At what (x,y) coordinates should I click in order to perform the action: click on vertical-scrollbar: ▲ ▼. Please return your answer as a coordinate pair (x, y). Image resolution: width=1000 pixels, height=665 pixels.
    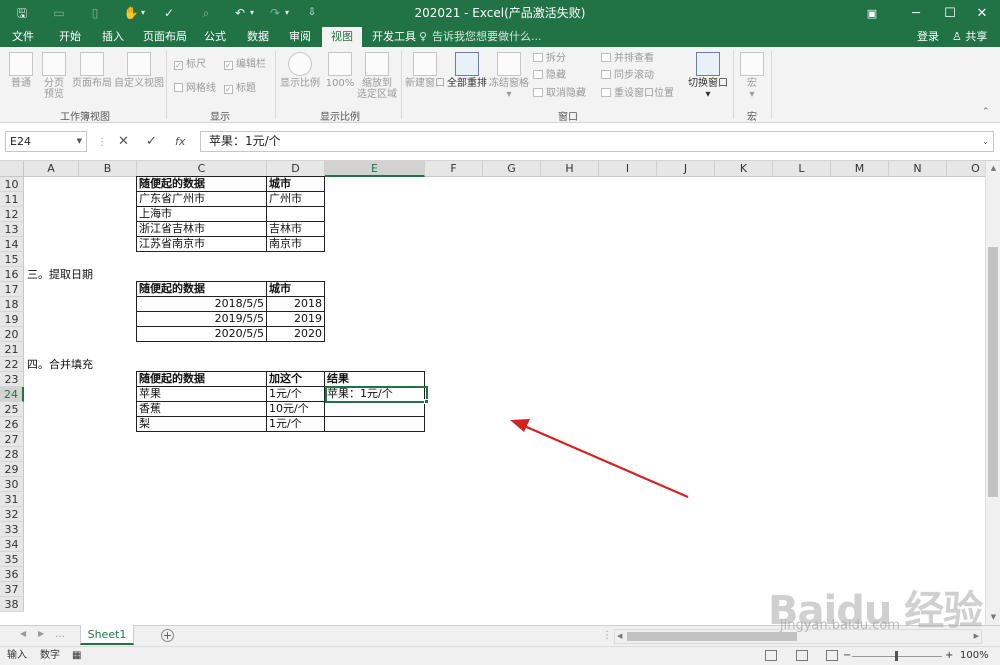
    Looking at the image, I should click on (992, 393).